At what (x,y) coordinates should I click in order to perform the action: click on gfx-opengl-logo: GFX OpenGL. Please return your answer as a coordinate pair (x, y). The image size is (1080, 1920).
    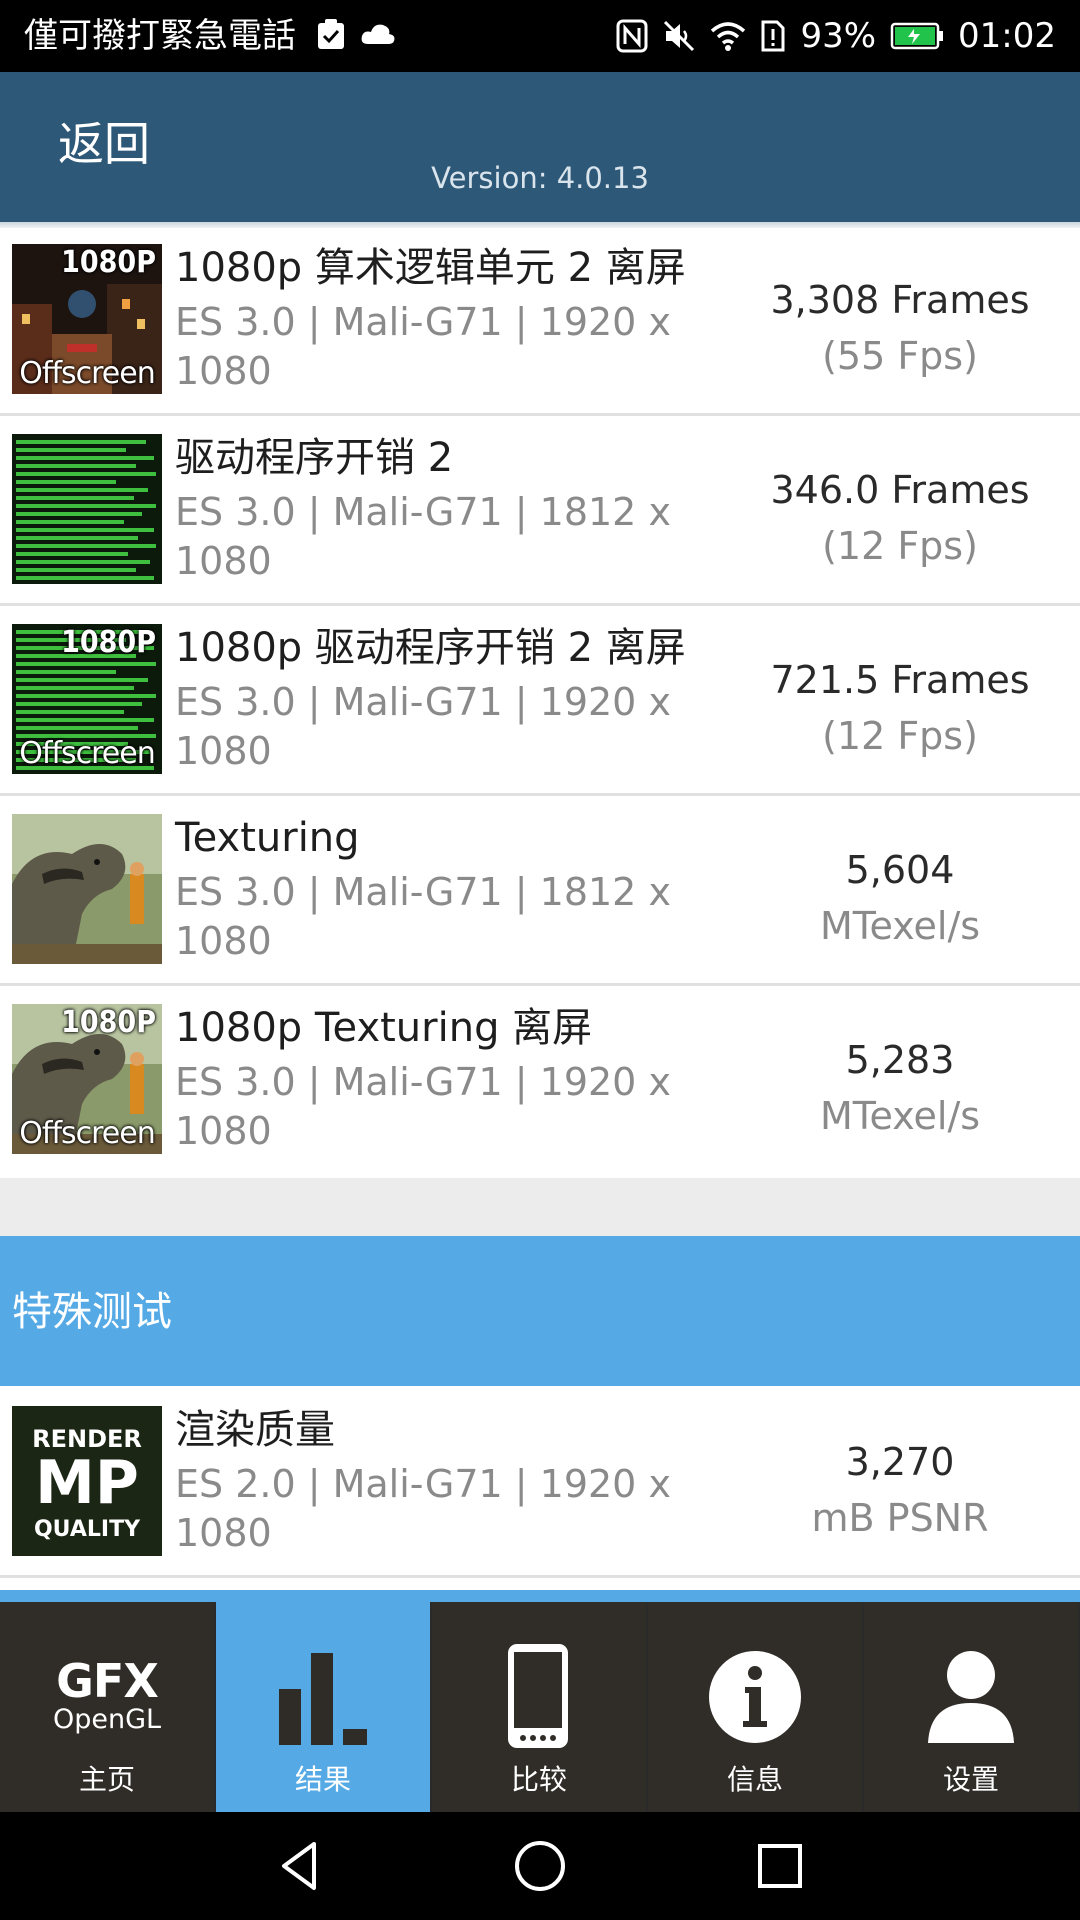
    Looking at the image, I should click on (107, 1697).